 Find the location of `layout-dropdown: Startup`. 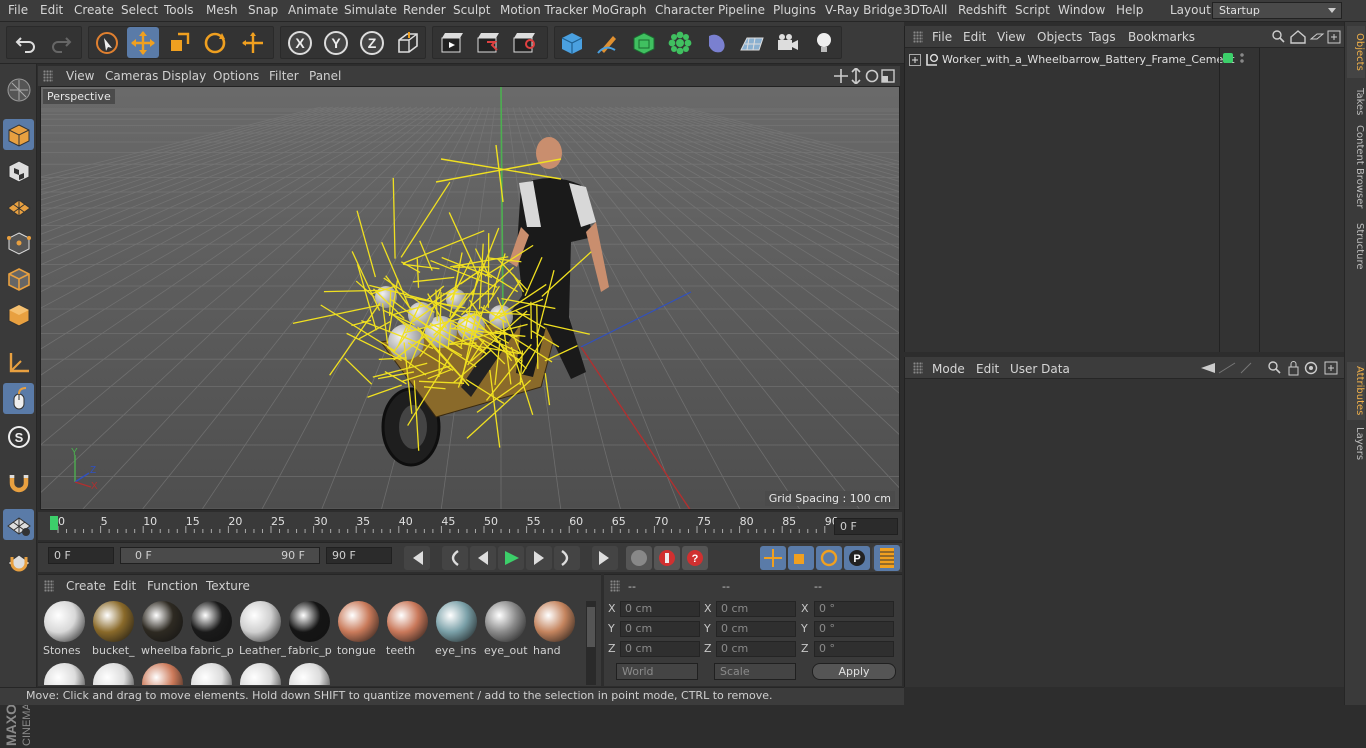

layout-dropdown: Startup is located at coordinates (1277, 10).